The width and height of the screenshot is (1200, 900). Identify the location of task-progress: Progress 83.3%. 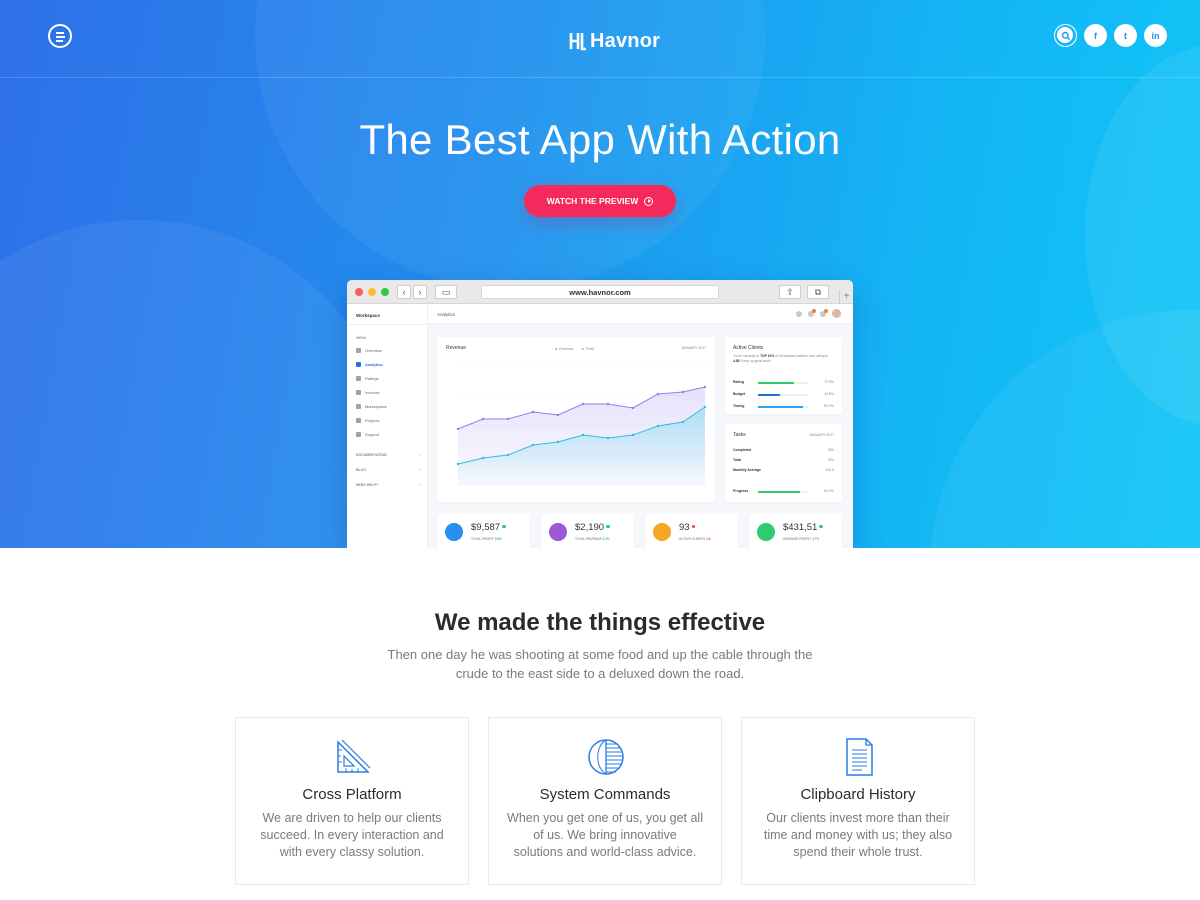
(783, 491).